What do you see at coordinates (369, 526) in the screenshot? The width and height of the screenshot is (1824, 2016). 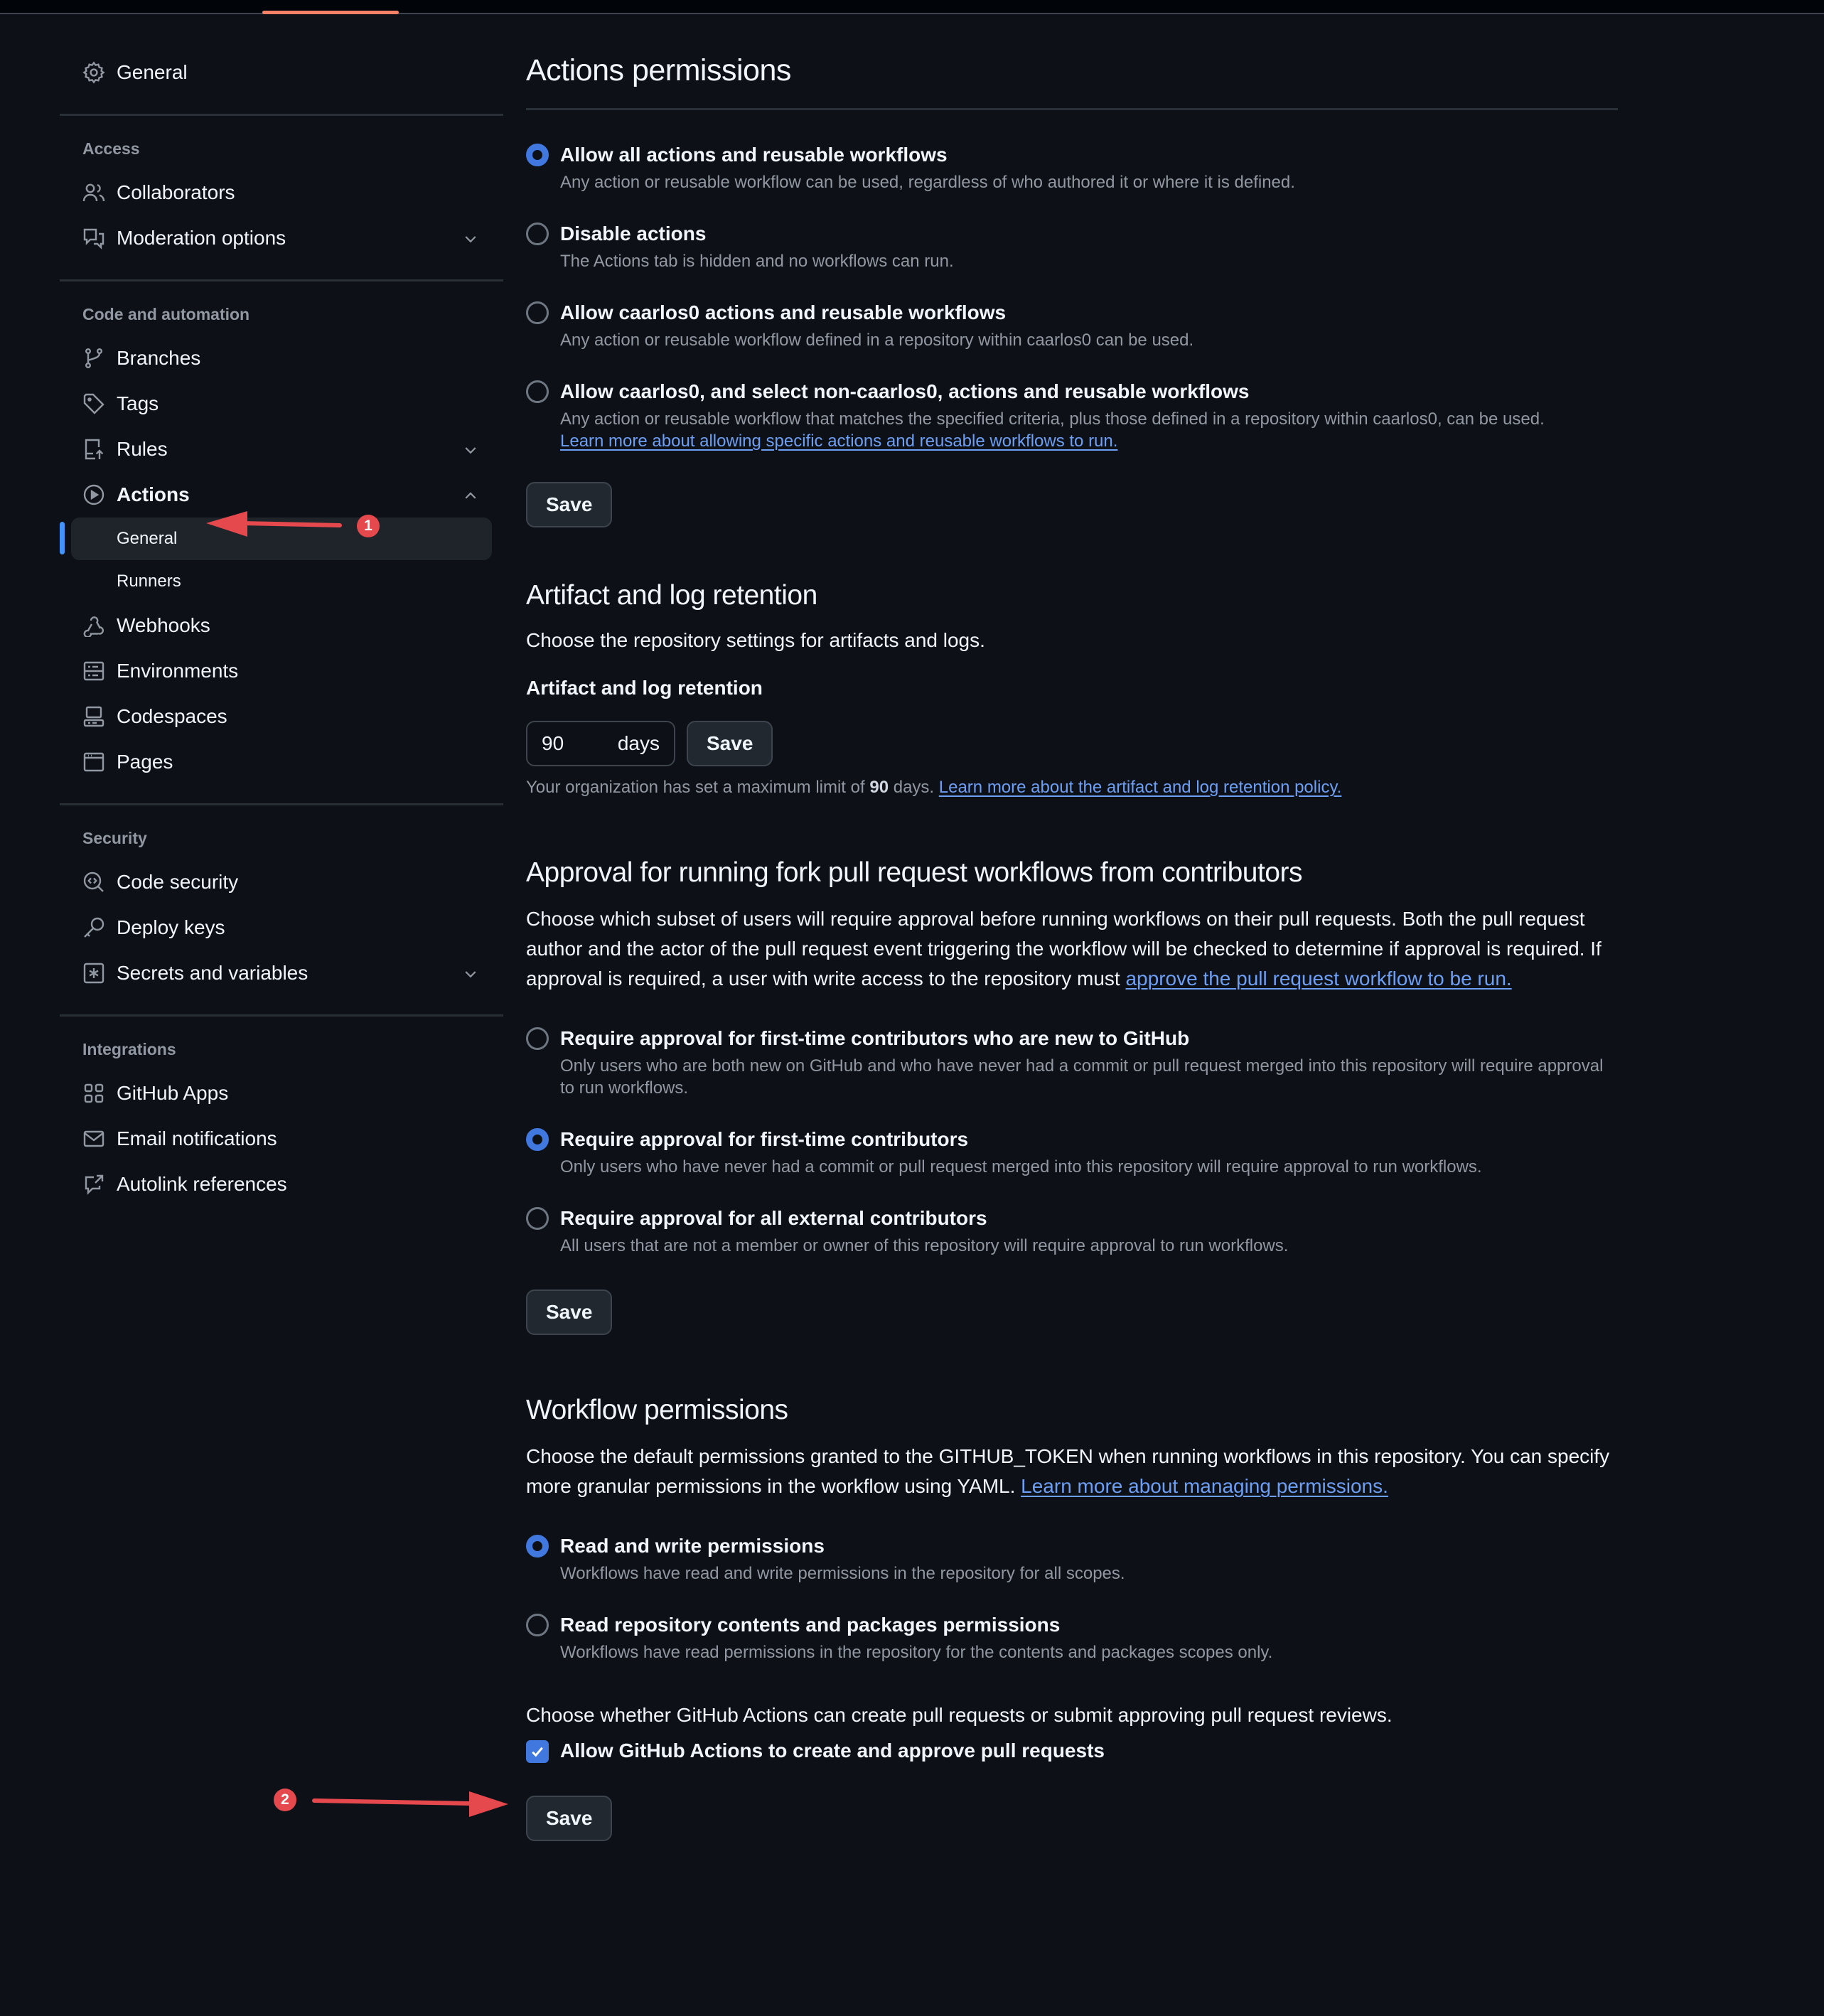 I see `annotation-badge-1: 1` at bounding box center [369, 526].